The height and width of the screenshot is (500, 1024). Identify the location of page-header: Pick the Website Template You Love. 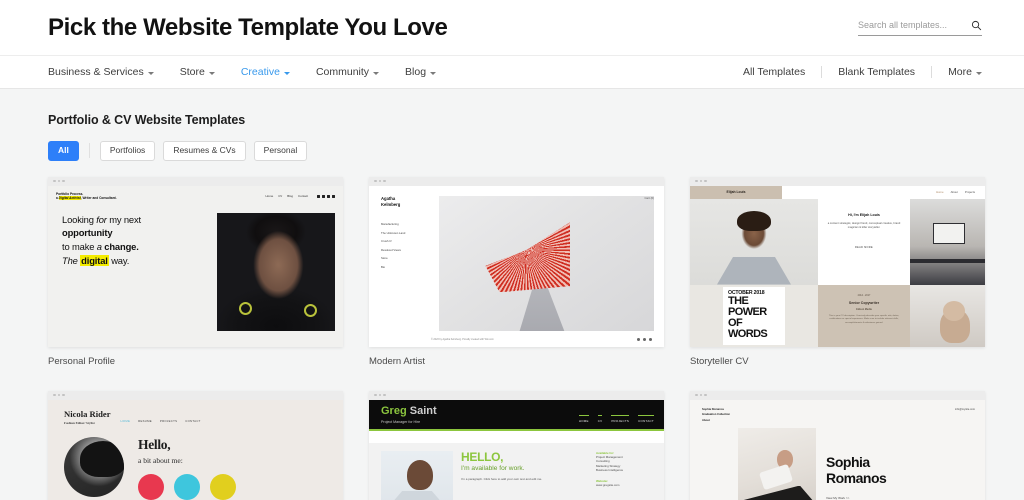
(512, 27).